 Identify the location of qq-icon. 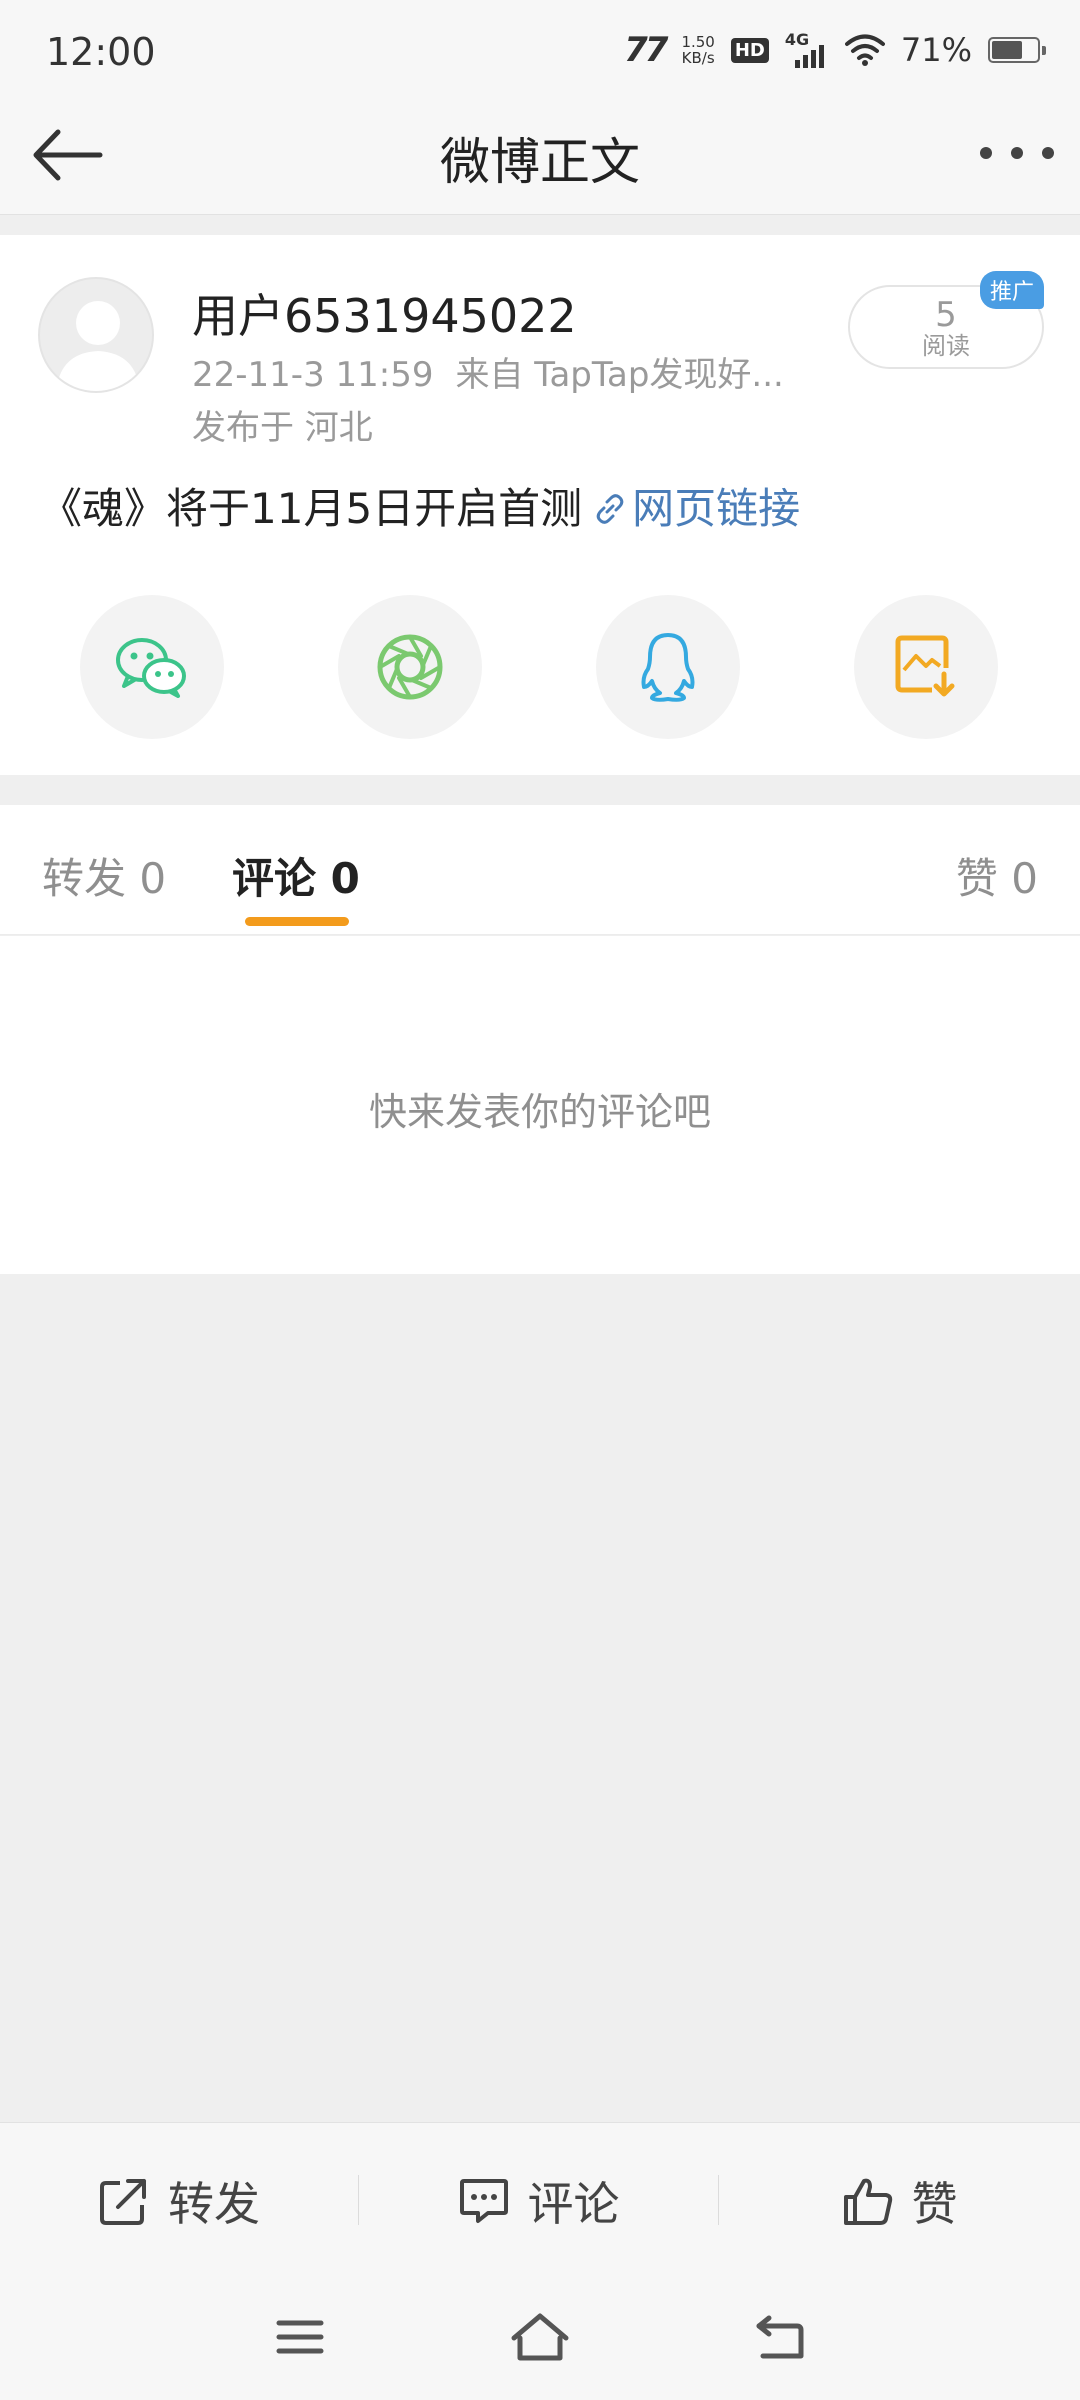
(668, 667).